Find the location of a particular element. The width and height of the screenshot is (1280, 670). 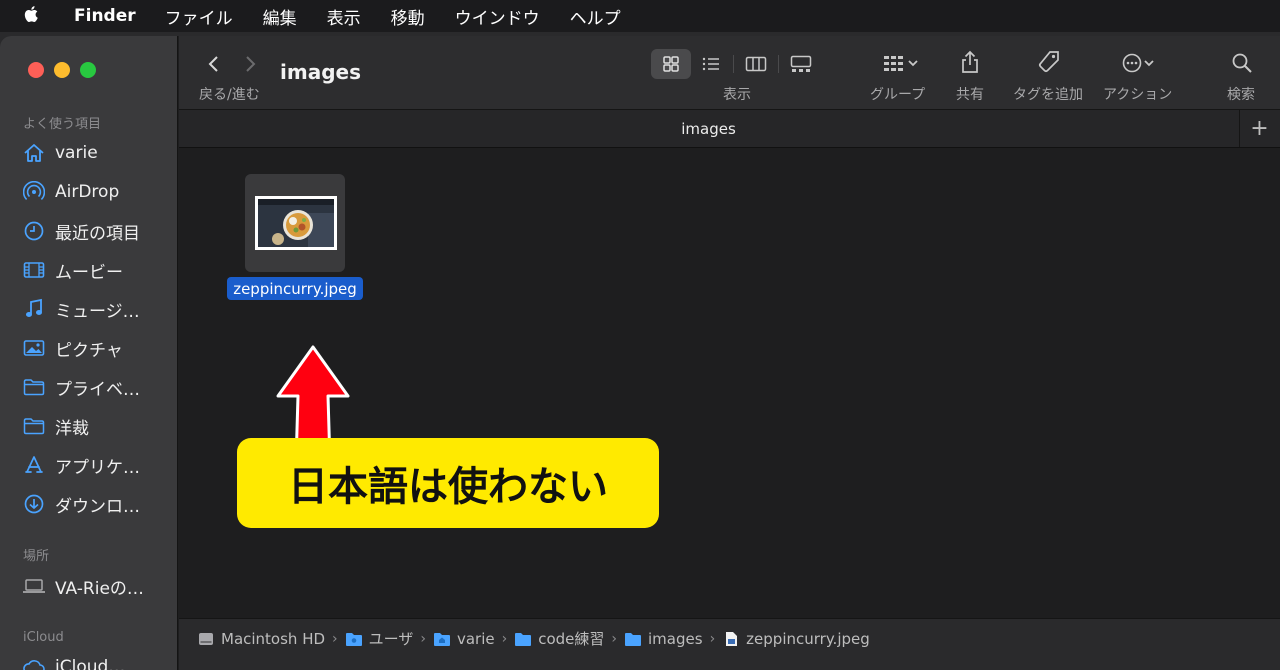

action-button is located at coordinates (1138, 63).